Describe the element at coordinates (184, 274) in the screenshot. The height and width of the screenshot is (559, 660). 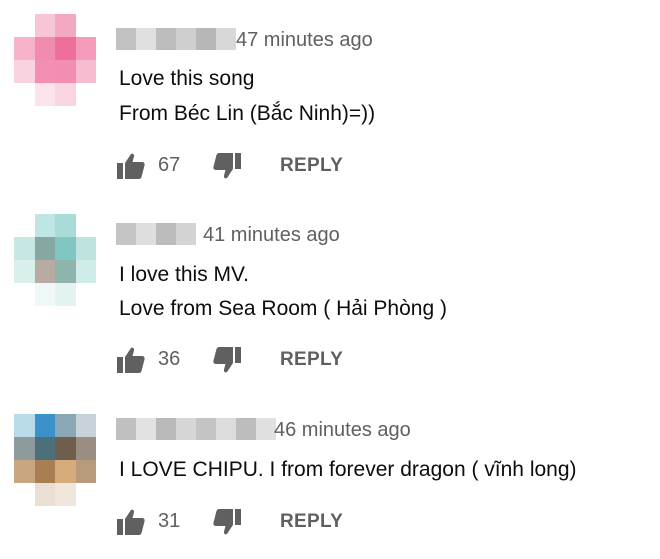
I see `comment-text-line: I love this MV.` at that location.